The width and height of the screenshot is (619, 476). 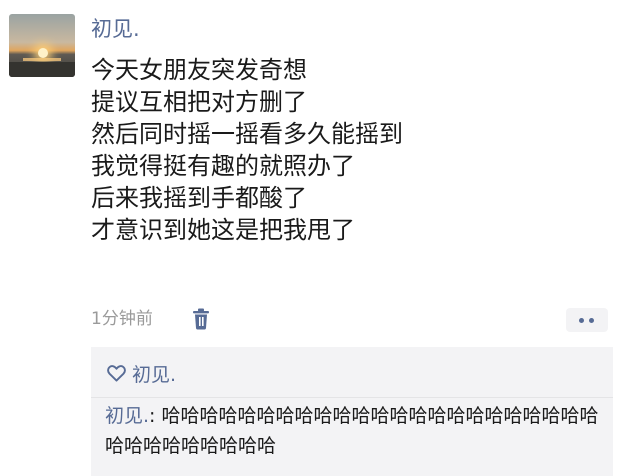 What do you see at coordinates (223, 230) in the screenshot?
I see `post-line: 才意识到她这是把我甩了` at bounding box center [223, 230].